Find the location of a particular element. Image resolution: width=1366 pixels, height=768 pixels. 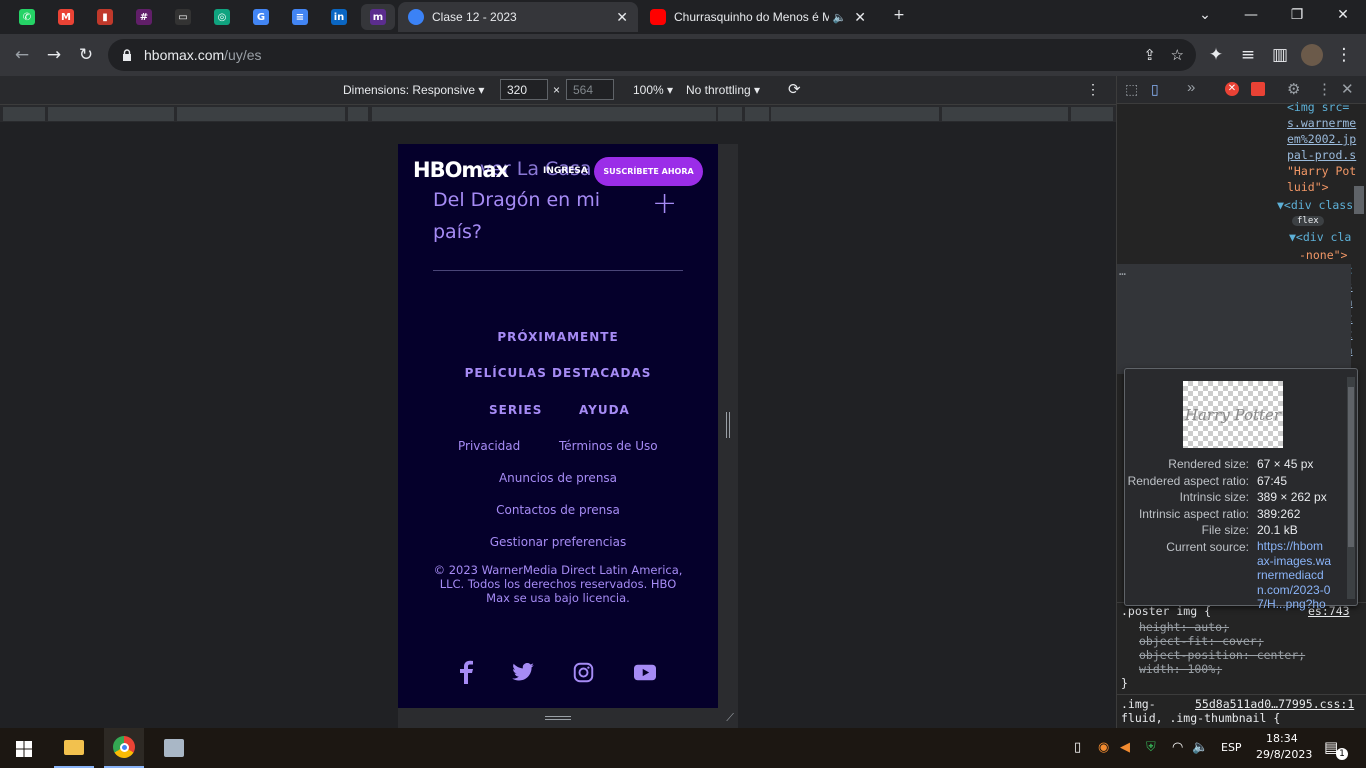

link-gestionar-preferencias: Gestionar preferencias is located at coordinates (558, 542).